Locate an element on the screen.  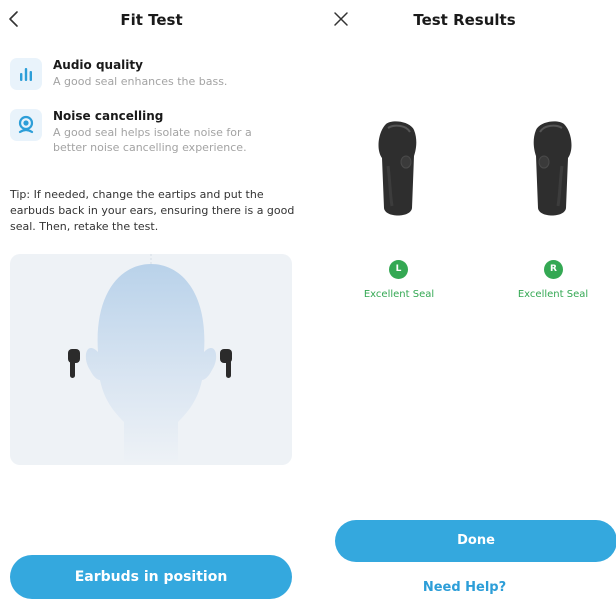
need-help-link: Need Help? is located at coordinates (464, 587).